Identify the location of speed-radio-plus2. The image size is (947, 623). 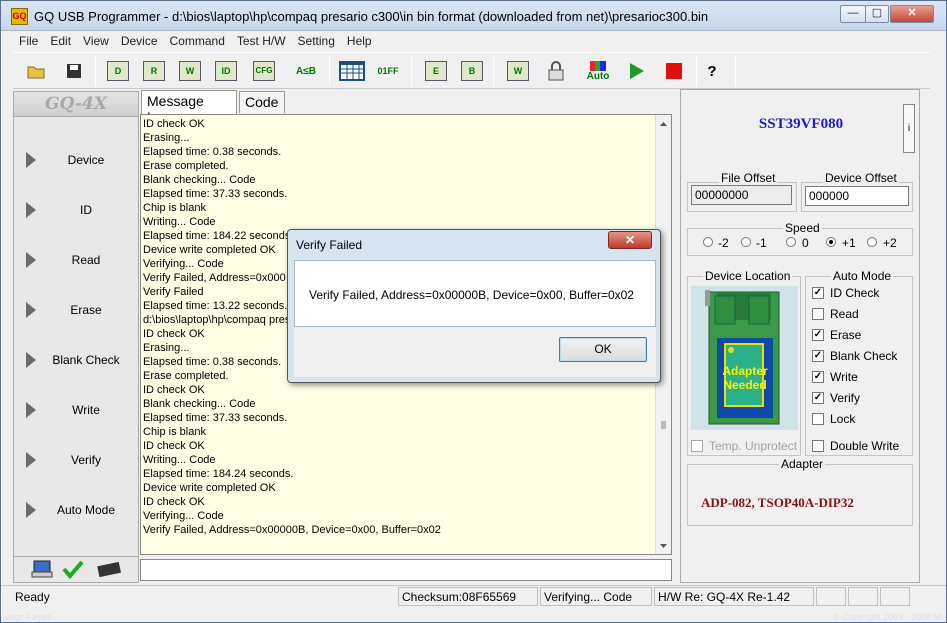
(872, 242).